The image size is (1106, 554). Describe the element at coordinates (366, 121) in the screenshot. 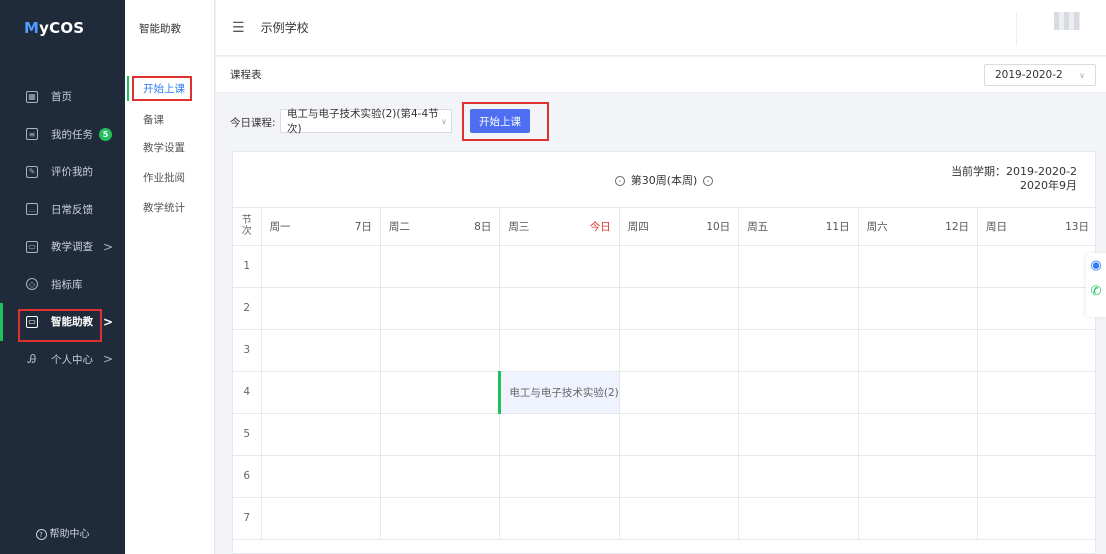

I see `course-select: 电工与电子技术实验(2)(第4-4节次) ∨` at that location.